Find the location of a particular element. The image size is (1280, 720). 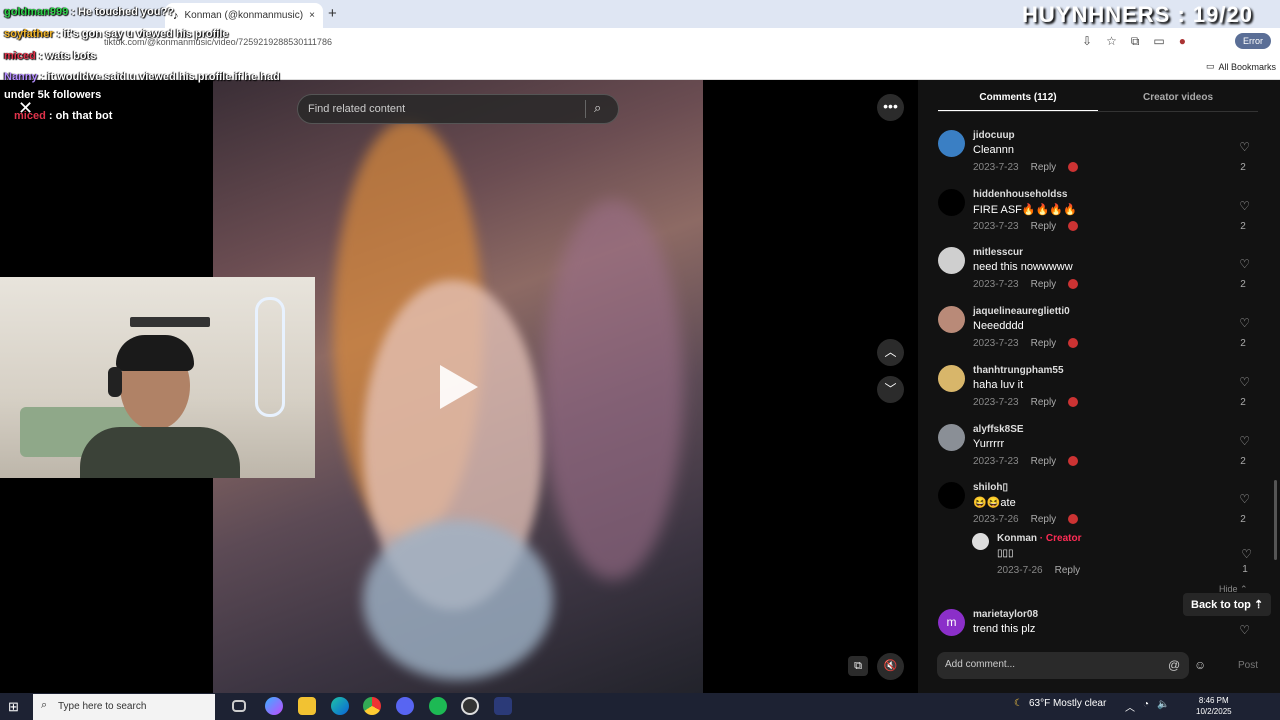

mention-icon: @ is located at coordinates (1174, 665).